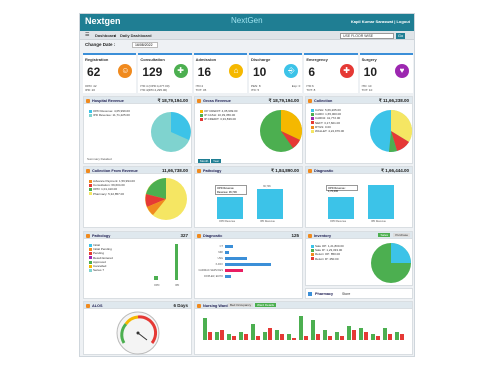 Image resolution: width=500 pixels, height=375 pixels. What do you see at coordinates (275, 73) in the screenshot?
I see `kpi-discharge: Discharge 10 ⎆ PEN: 8 ITD: 5 Exp: 0` at bounding box center [275, 73].